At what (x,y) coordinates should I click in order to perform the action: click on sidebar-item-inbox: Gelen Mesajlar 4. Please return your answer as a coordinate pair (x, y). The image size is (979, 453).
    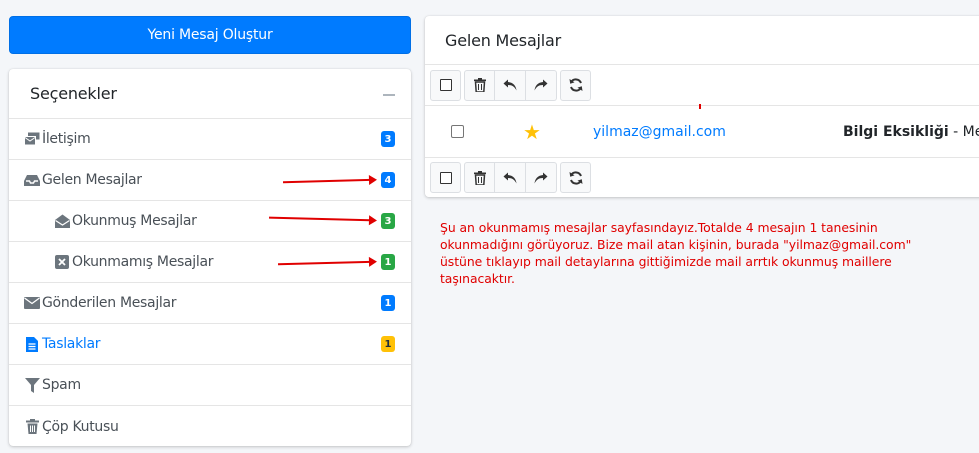
    Looking at the image, I should click on (210, 180).